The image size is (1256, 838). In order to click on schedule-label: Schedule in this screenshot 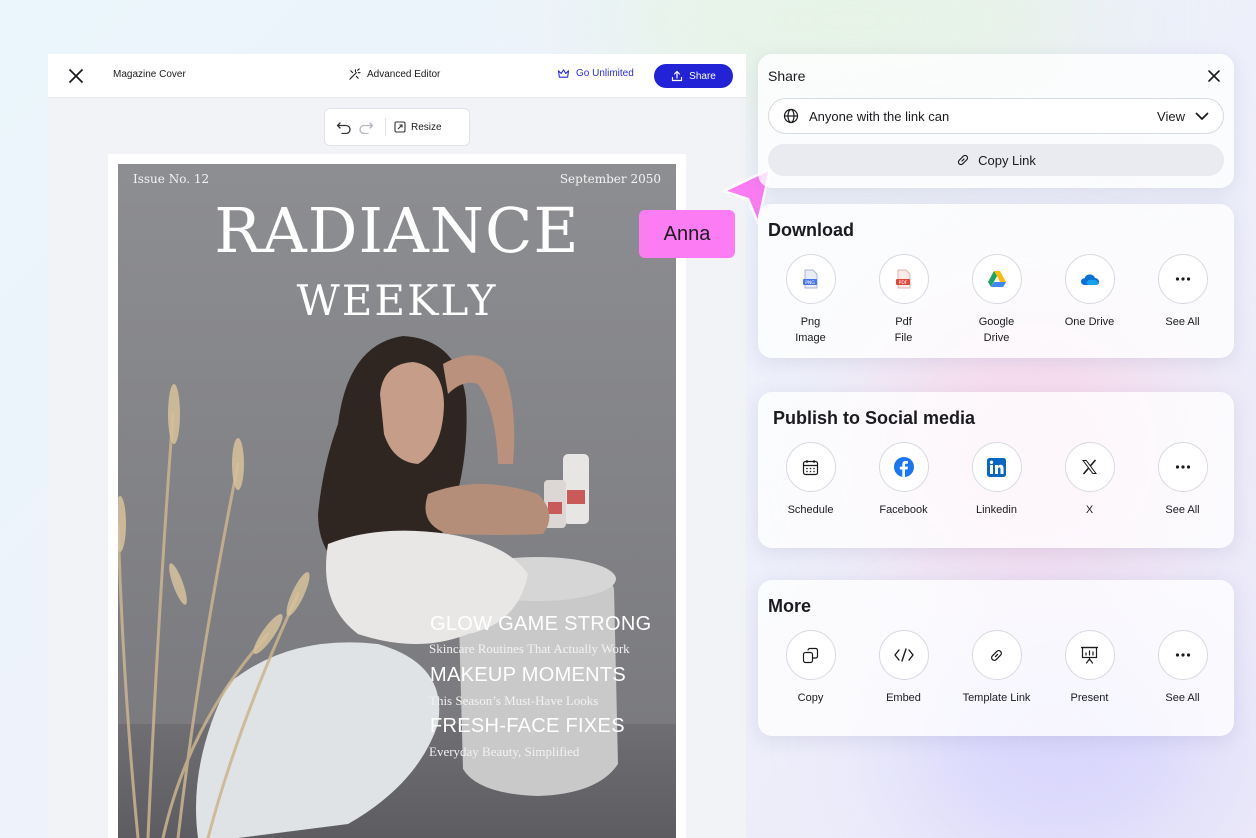, I will do `click(810, 510)`.